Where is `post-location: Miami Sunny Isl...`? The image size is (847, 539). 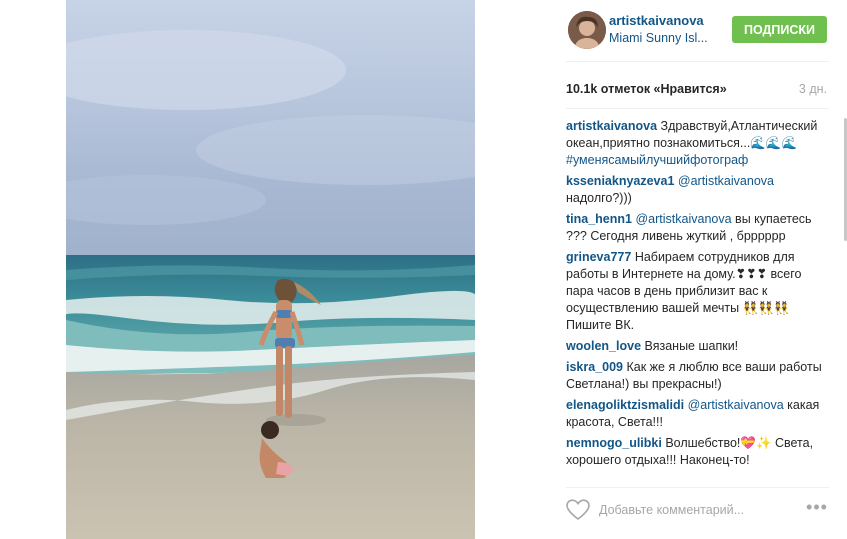
post-location: Miami Sunny Isl... is located at coordinates (664, 38).